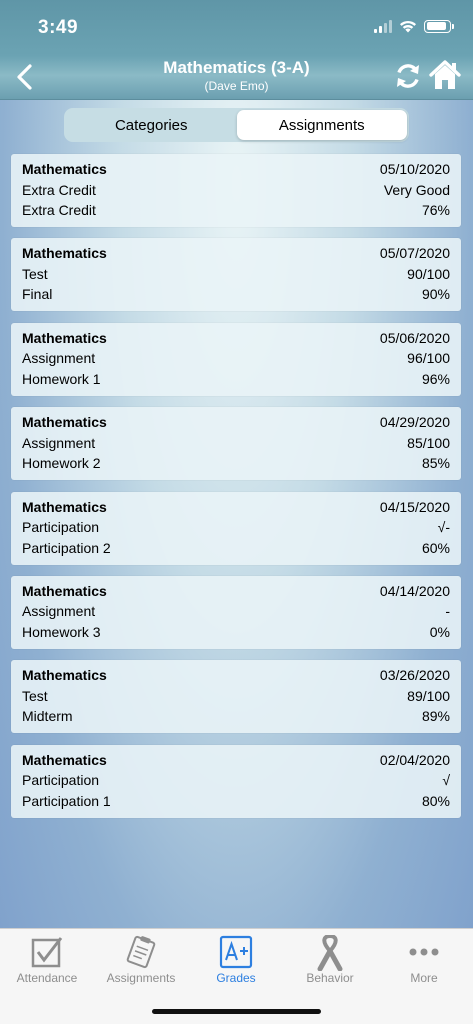 The image size is (473, 1024). I want to click on home-indicator, so click(236, 1011).